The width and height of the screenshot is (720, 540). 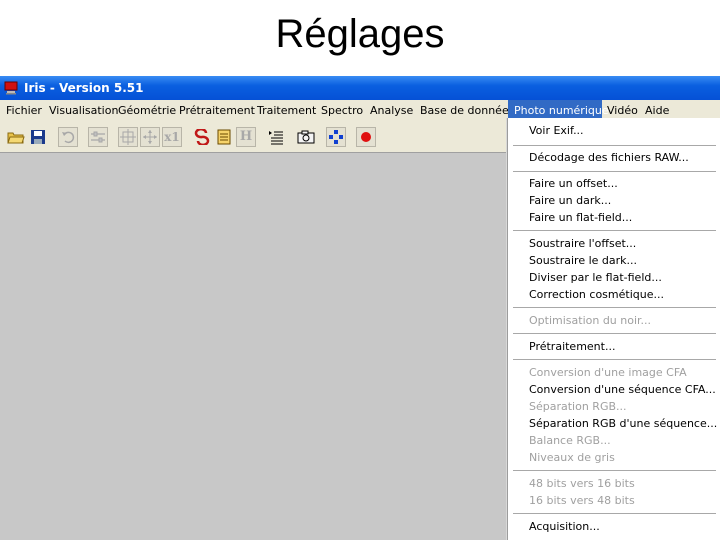 What do you see at coordinates (202, 137) in the screenshot?
I see `red-s-icon` at bounding box center [202, 137].